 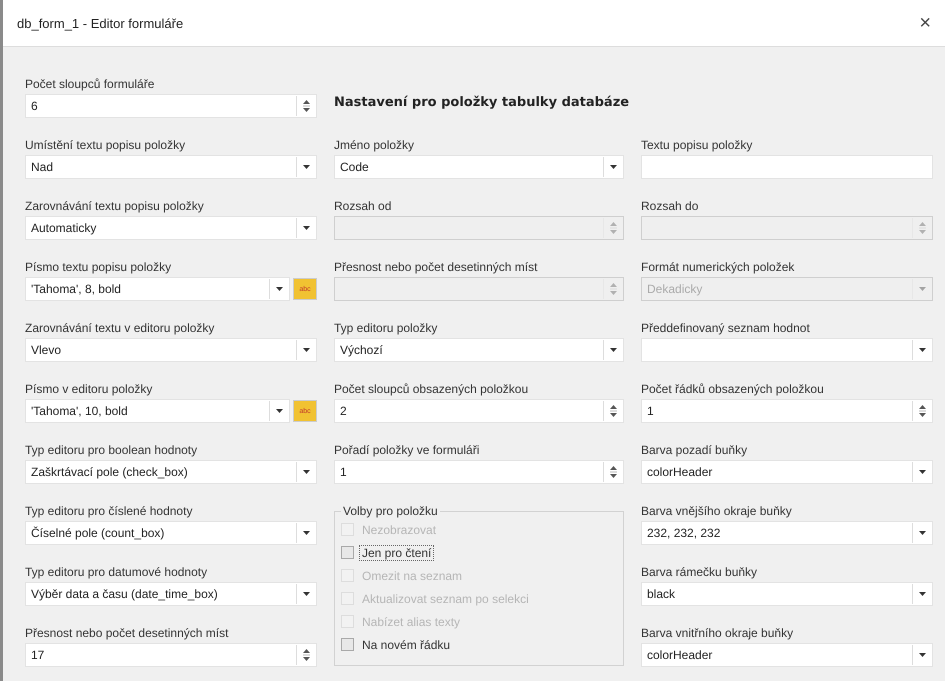 I want to click on field-label: Pořadí položky ve formuláři, so click(x=407, y=450).